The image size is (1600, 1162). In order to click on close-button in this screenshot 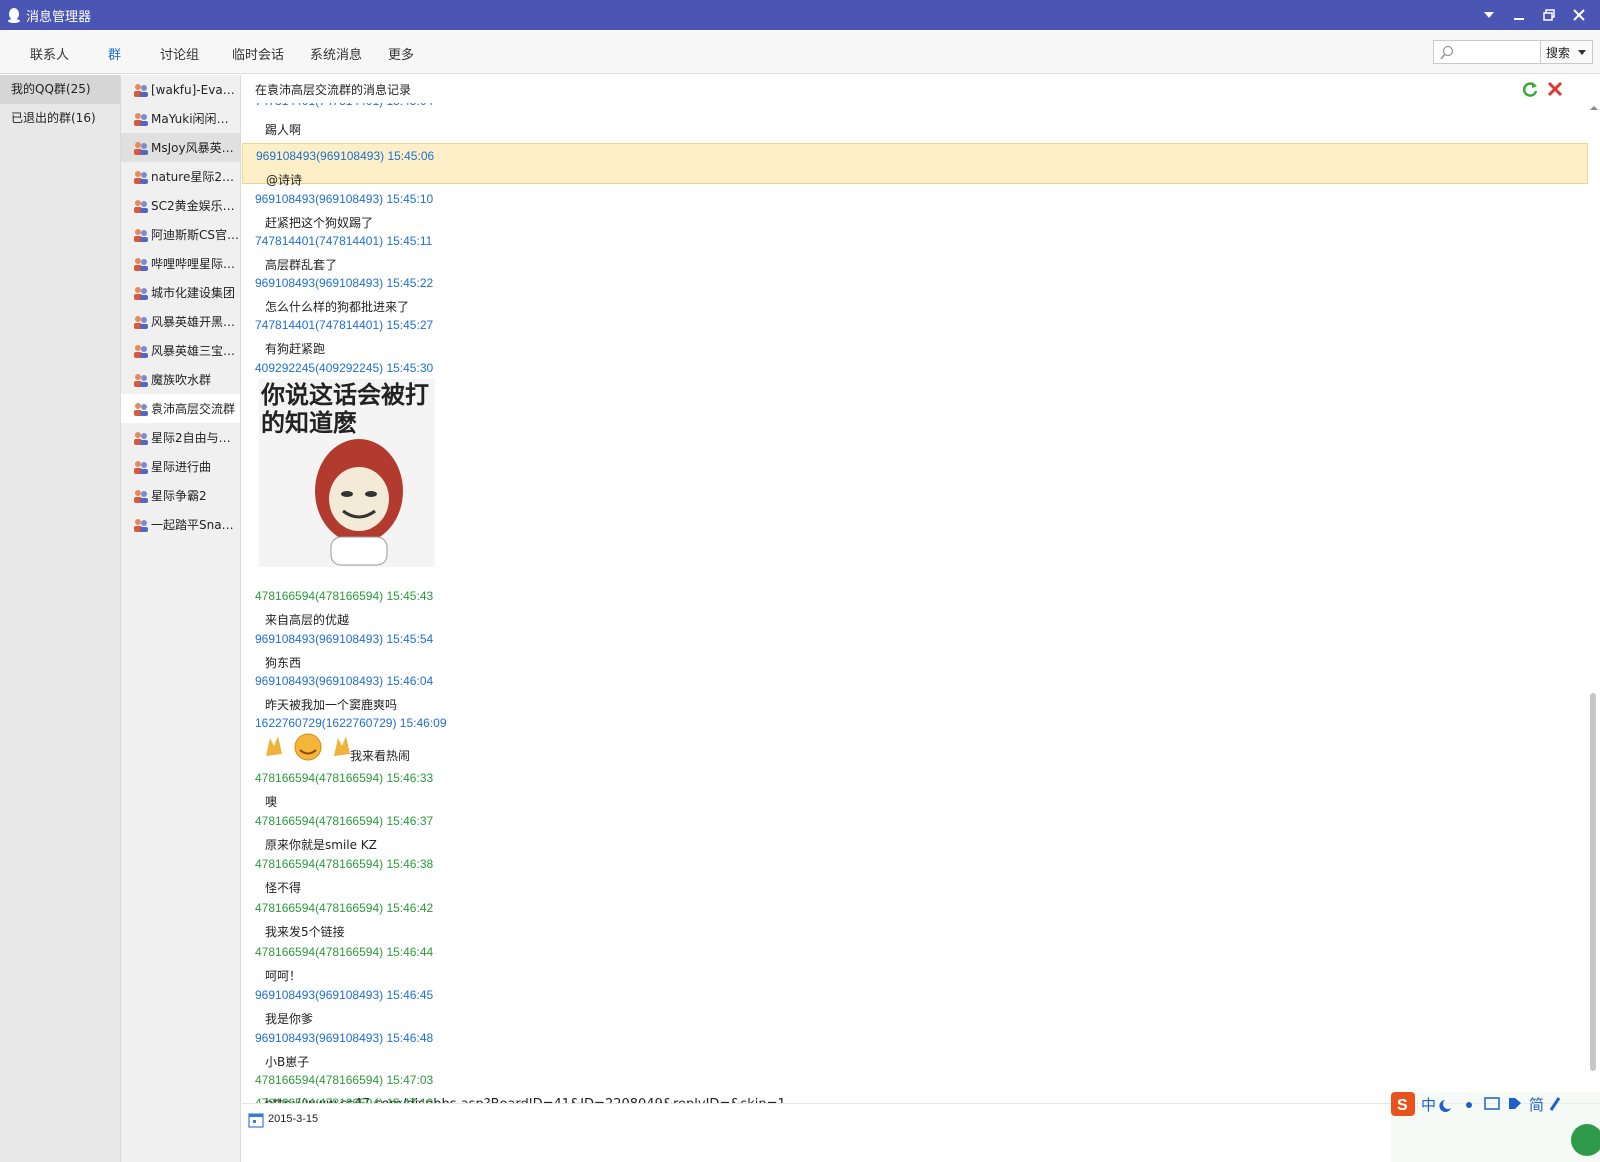, I will do `click(1579, 15)`.